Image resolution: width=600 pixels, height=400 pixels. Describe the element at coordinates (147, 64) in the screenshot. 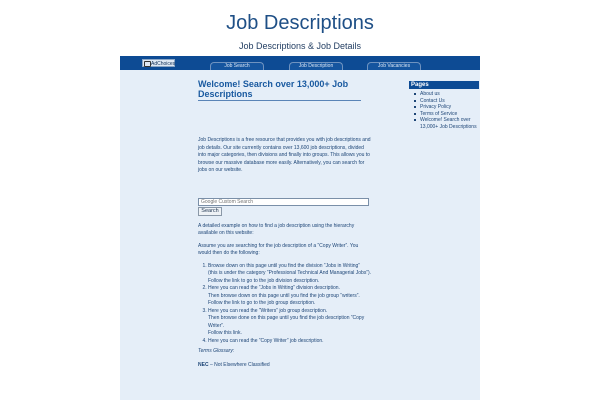

I see `adchoices-icon` at that location.